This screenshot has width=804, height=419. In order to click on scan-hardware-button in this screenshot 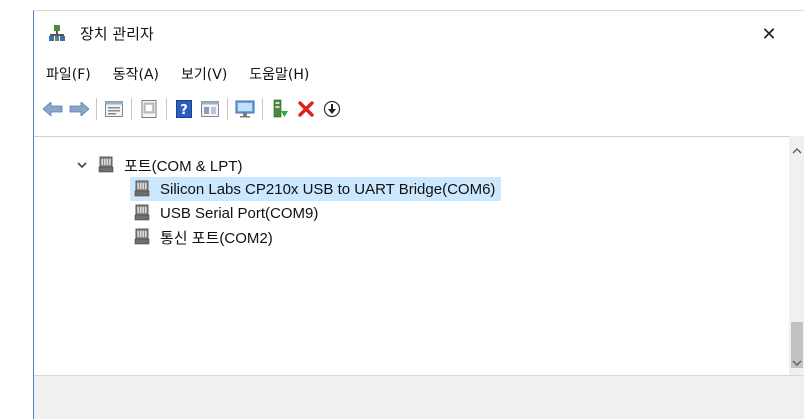, I will do `click(245, 109)`.